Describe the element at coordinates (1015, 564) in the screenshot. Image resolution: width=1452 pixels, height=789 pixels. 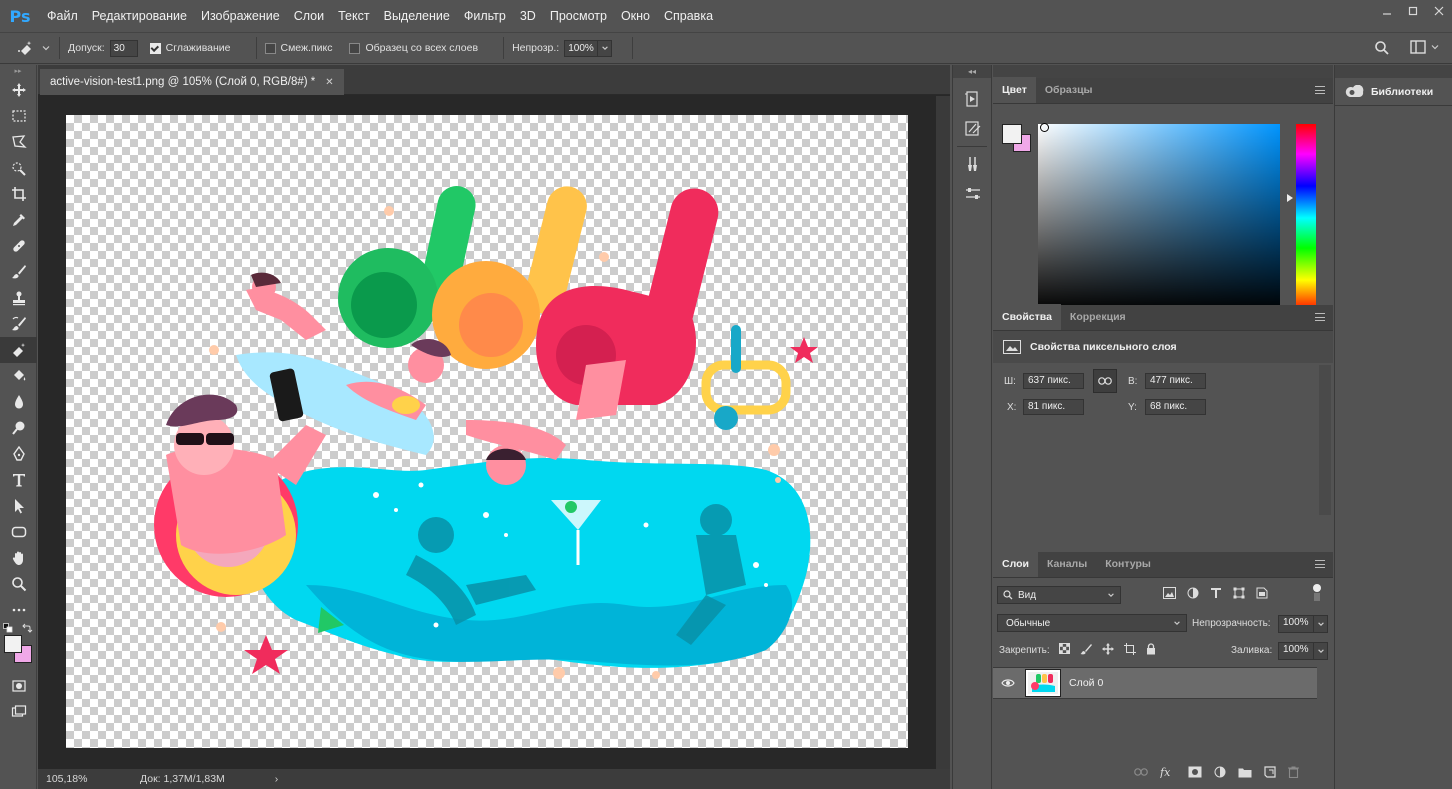
I see `tab-layers: Слои` at that location.